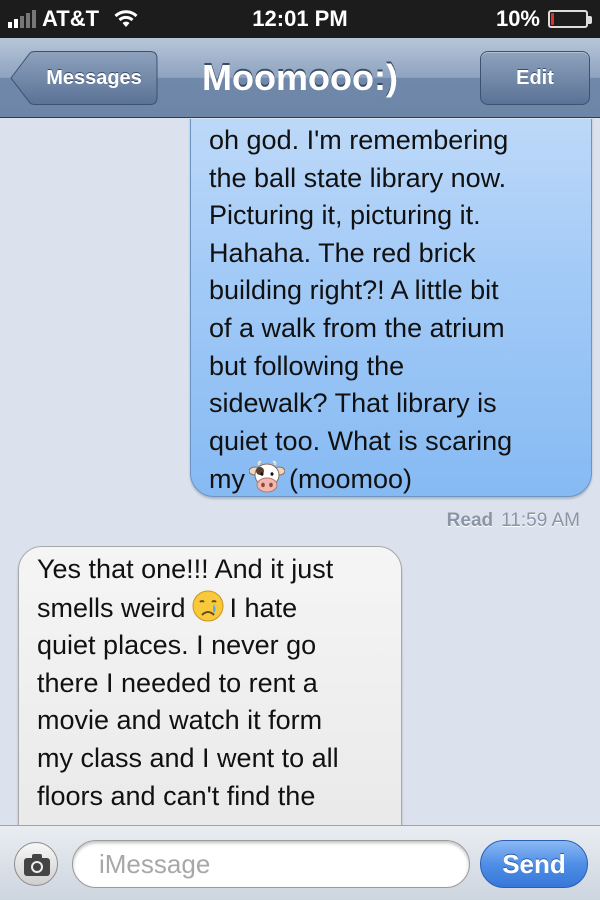  Describe the element at coordinates (342, 252) in the screenshot. I see `message-line: Hahaha. The red brick` at that location.